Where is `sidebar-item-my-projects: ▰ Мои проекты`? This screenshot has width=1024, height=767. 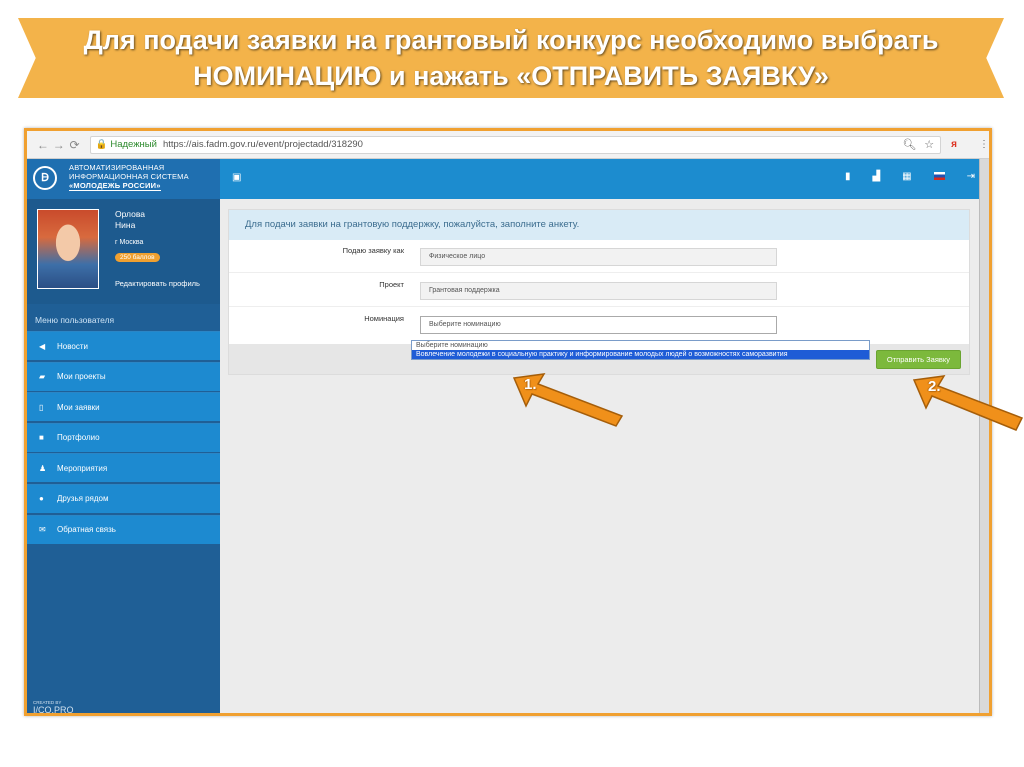
sidebar-item-my-projects: ▰ Мои проекты is located at coordinates (123, 376).